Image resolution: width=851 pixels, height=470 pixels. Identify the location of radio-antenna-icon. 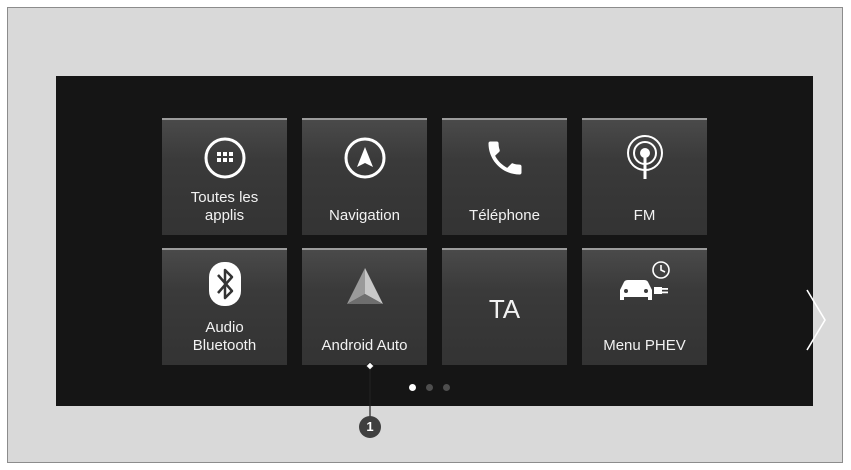
(644, 158).